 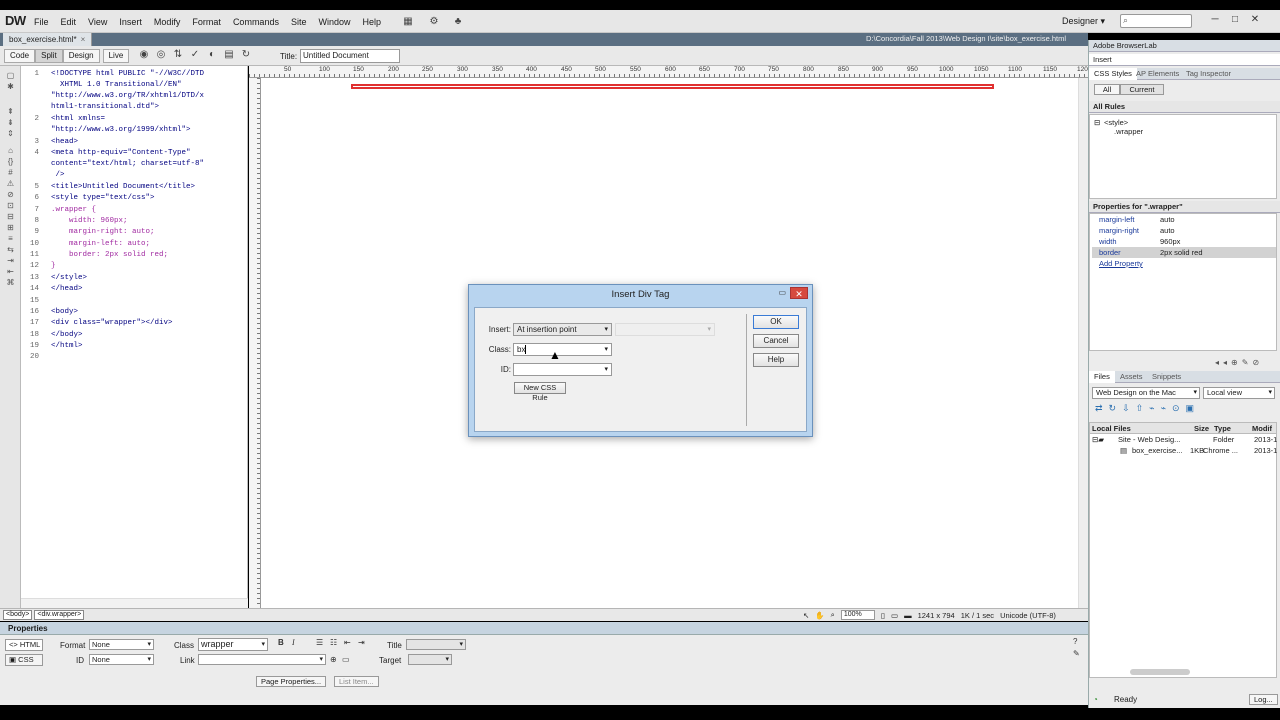 I want to click on select-tool-icon: ↖, so click(x=806, y=615).